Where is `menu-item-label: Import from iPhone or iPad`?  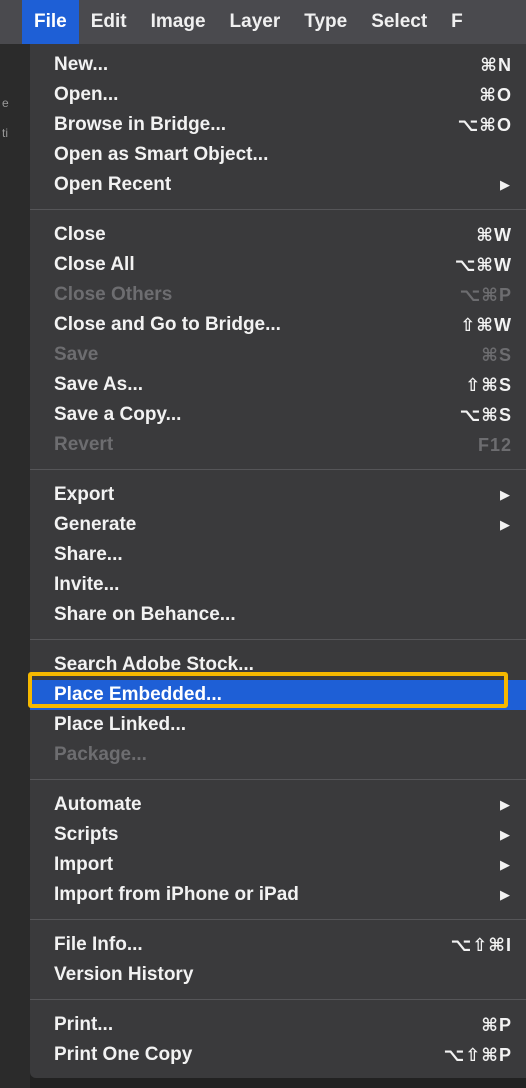
menu-item-label: Import from iPhone or iPad is located at coordinates (176, 894).